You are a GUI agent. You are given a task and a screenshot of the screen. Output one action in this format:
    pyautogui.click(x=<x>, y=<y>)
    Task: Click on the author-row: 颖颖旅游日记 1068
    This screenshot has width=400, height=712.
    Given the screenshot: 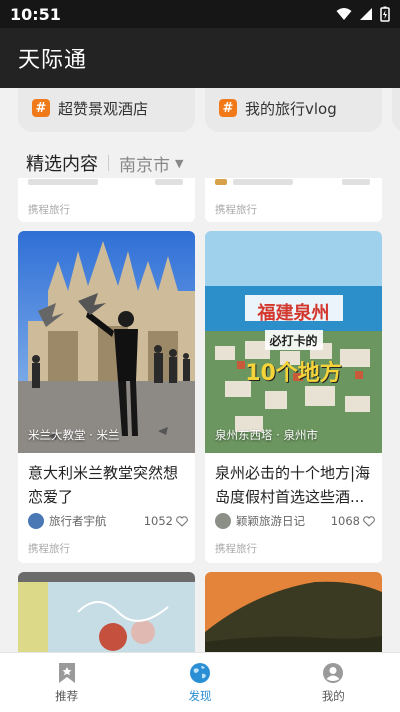 What is the action you would take?
    pyautogui.click(x=295, y=521)
    